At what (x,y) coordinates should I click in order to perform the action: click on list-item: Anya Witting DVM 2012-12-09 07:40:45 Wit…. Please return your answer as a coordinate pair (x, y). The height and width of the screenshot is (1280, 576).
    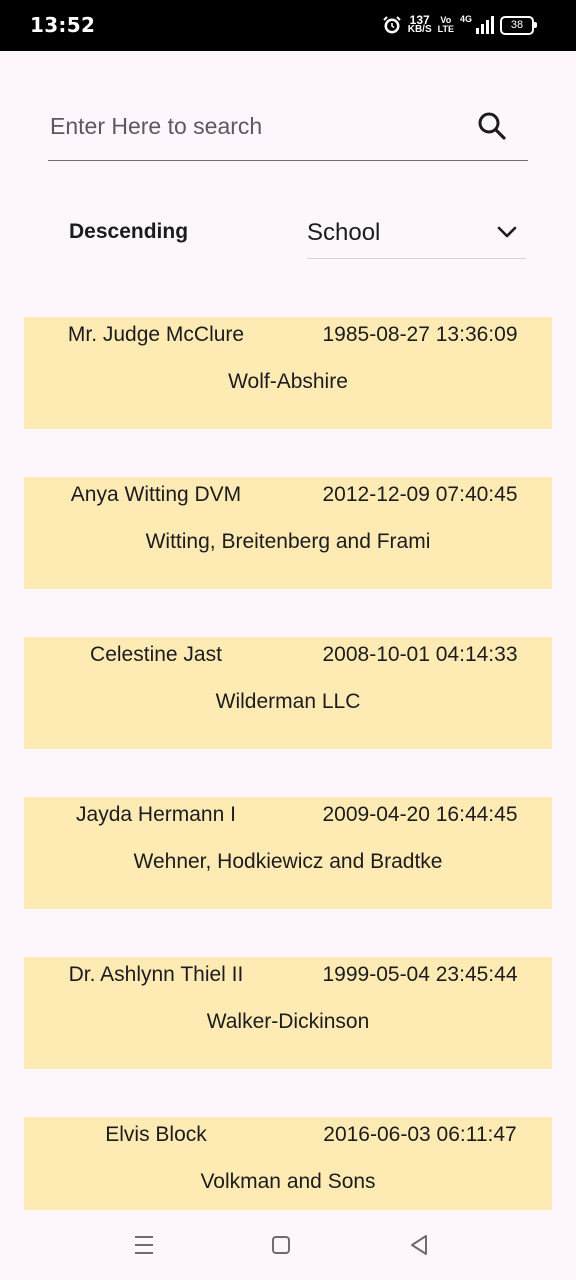
    Looking at the image, I should click on (288, 533).